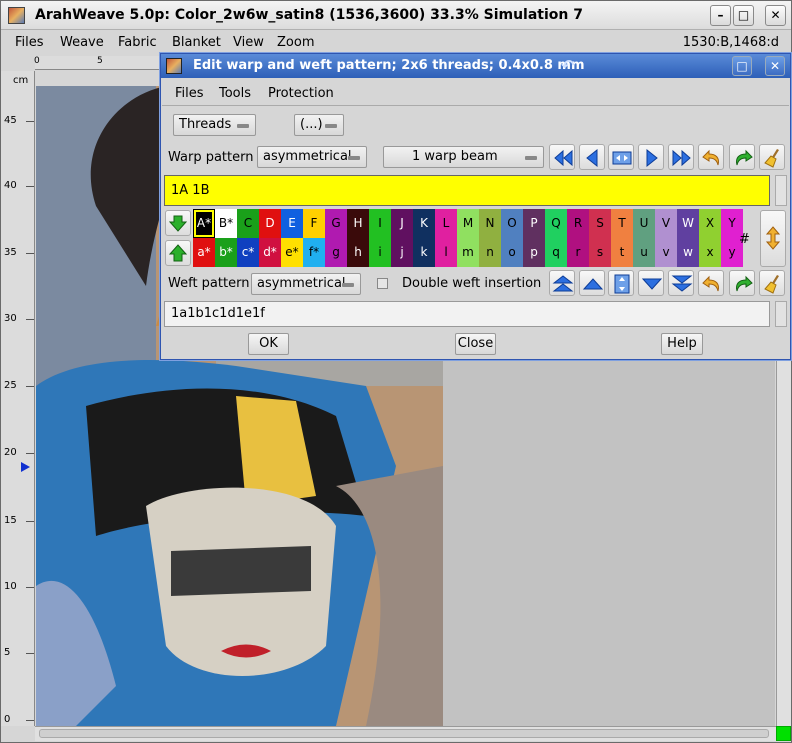 Image resolution: width=792 pixels, height=743 pixels. What do you see at coordinates (688, 252) in the screenshot?
I see `palette-cell: w` at bounding box center [688, 252].